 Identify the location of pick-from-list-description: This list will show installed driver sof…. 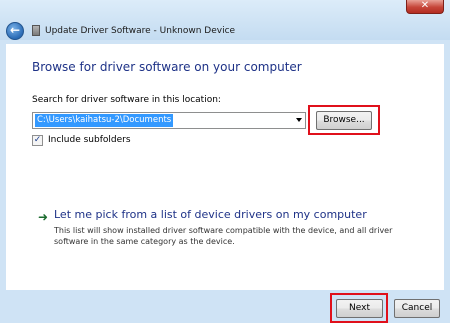
(223, 236).